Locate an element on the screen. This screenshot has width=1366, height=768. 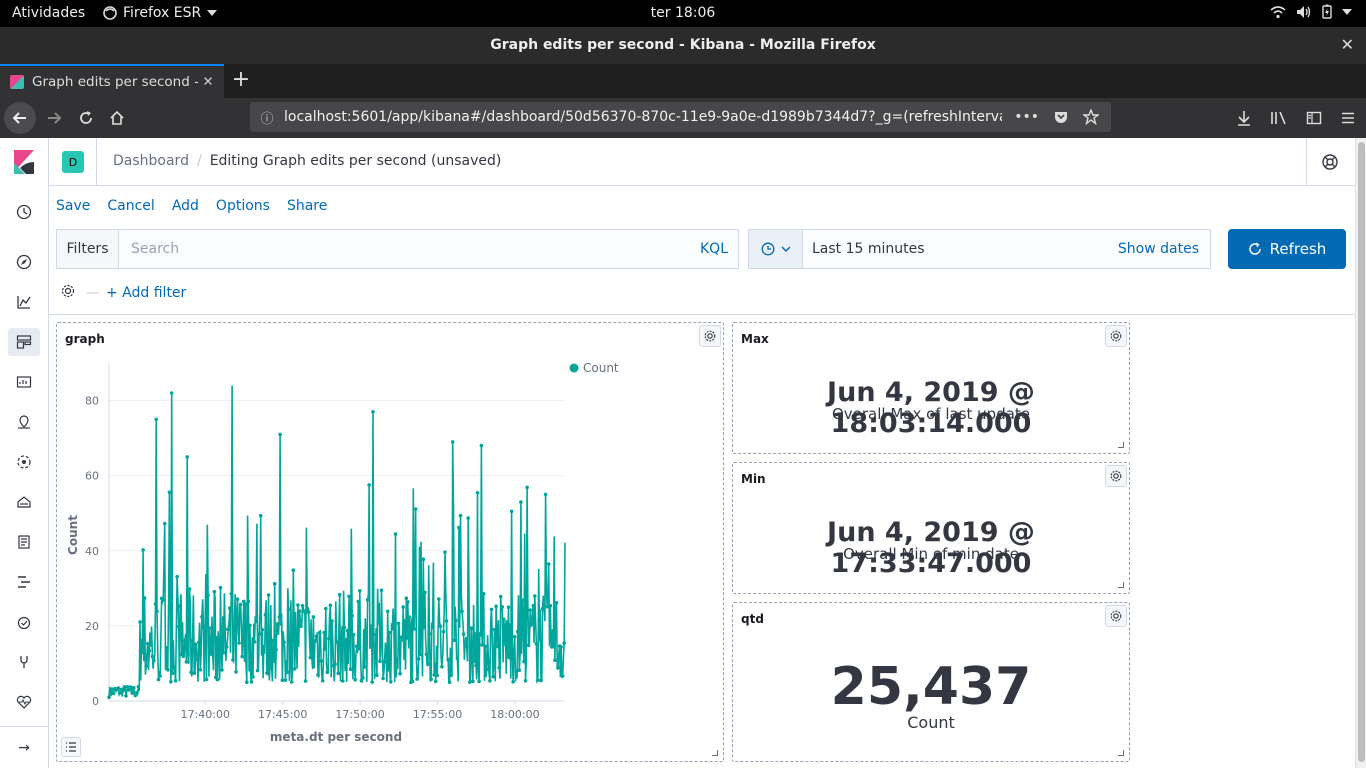
app-menu: Firefox ESR is located at coordinates (160, 13).